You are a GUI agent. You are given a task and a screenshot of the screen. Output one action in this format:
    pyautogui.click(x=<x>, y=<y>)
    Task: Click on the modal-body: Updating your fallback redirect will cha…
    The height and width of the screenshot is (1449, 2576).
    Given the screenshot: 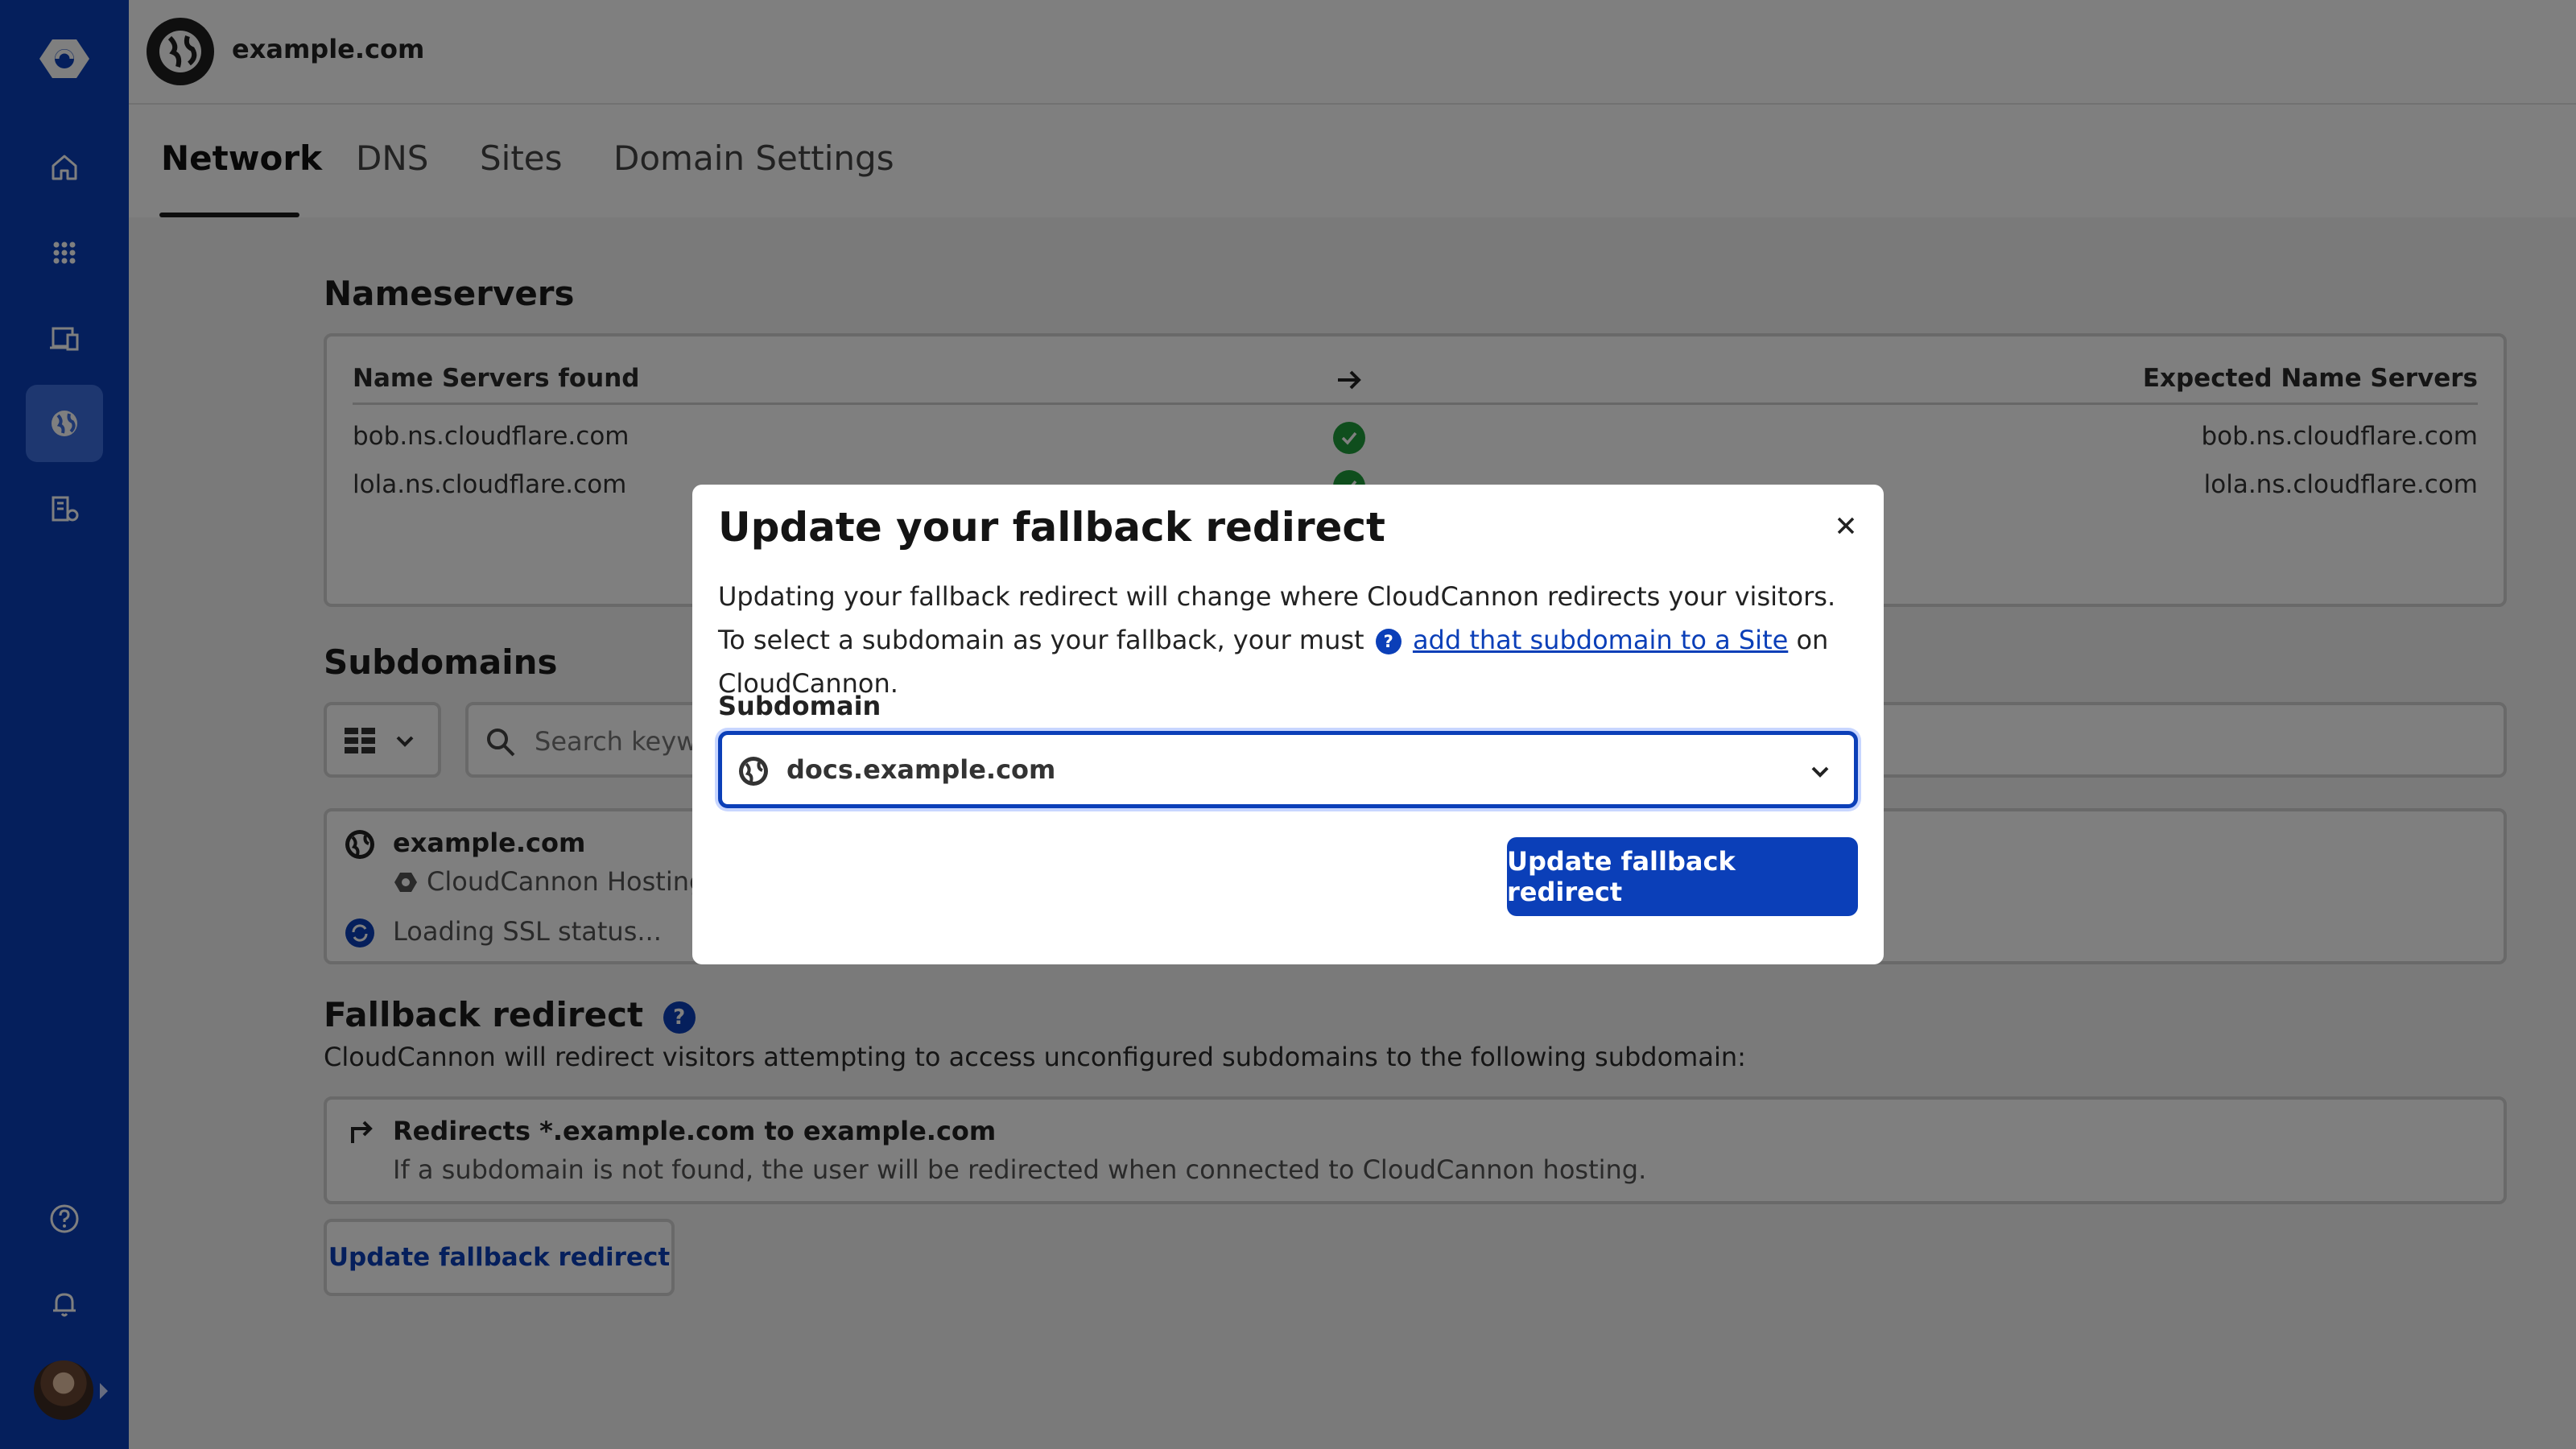 What is the action you would take?
    pyautogui.click(x=1289, y=640)
    